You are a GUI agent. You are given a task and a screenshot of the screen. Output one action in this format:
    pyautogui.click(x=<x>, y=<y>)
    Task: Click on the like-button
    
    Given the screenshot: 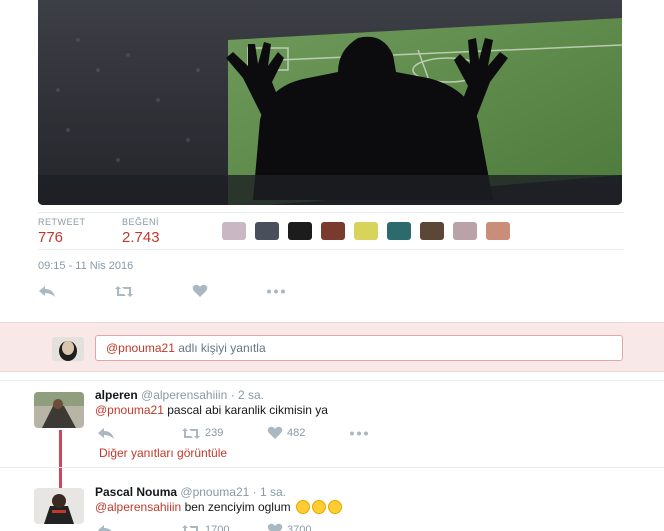 What is the action you would take?
    pyautogui.click(x=200, y=291)
    